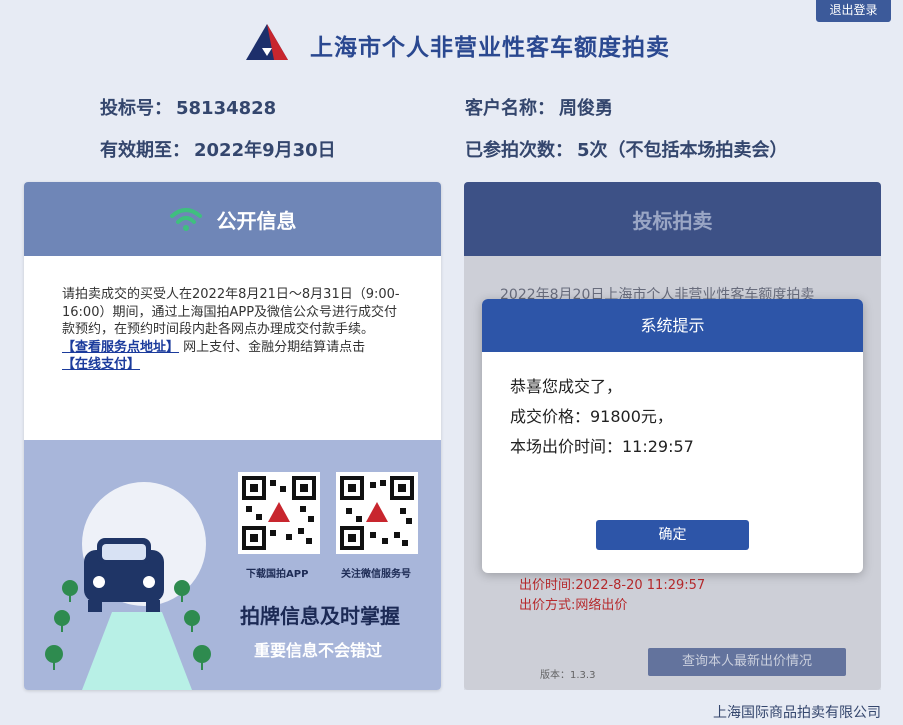 The width and height of the screenshot is (903, 725). I want to click on service-address-link: 【查看服务点地址】, so click(120, 347).